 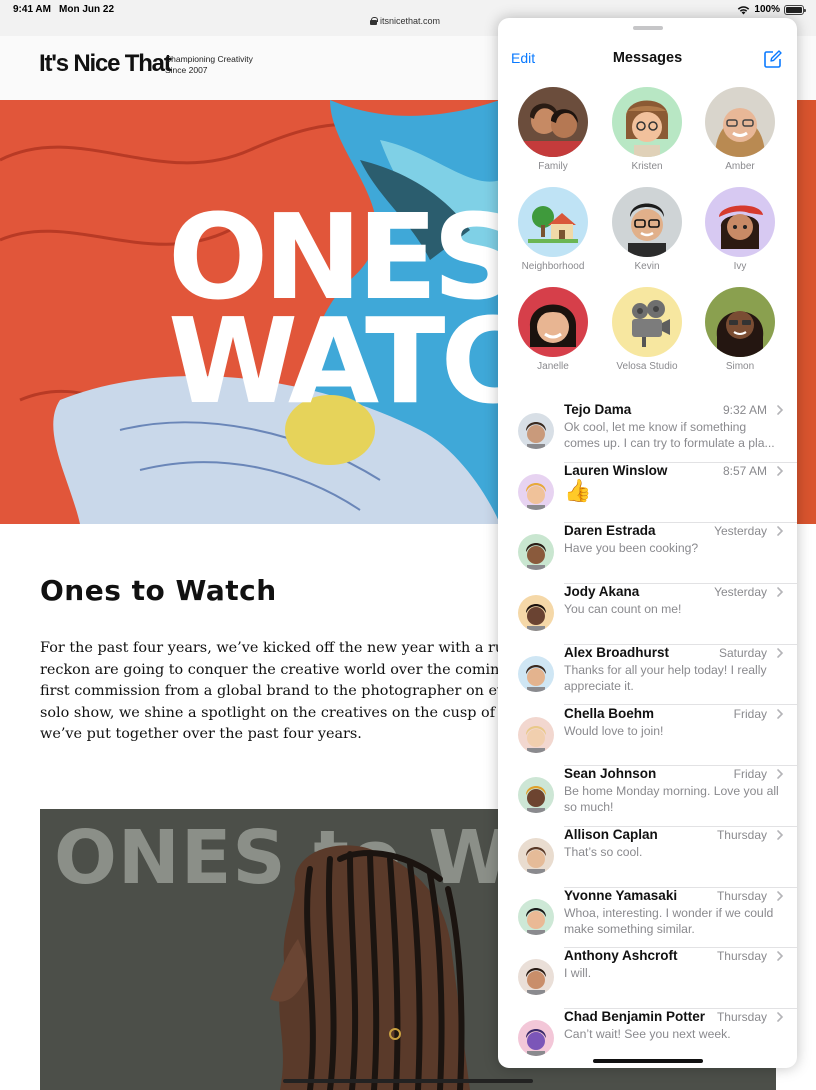 What do you see at coordinates (610, 774) in the screenshot?
I see `conversation-name: Sean Johnson` at bounding box center [610, 774].